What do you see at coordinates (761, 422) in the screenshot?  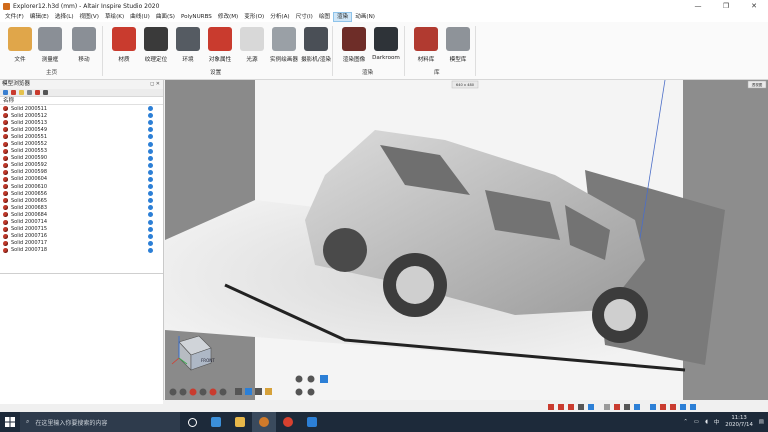 I see `notification-icon: ▤` at bounding box center [761, 422].